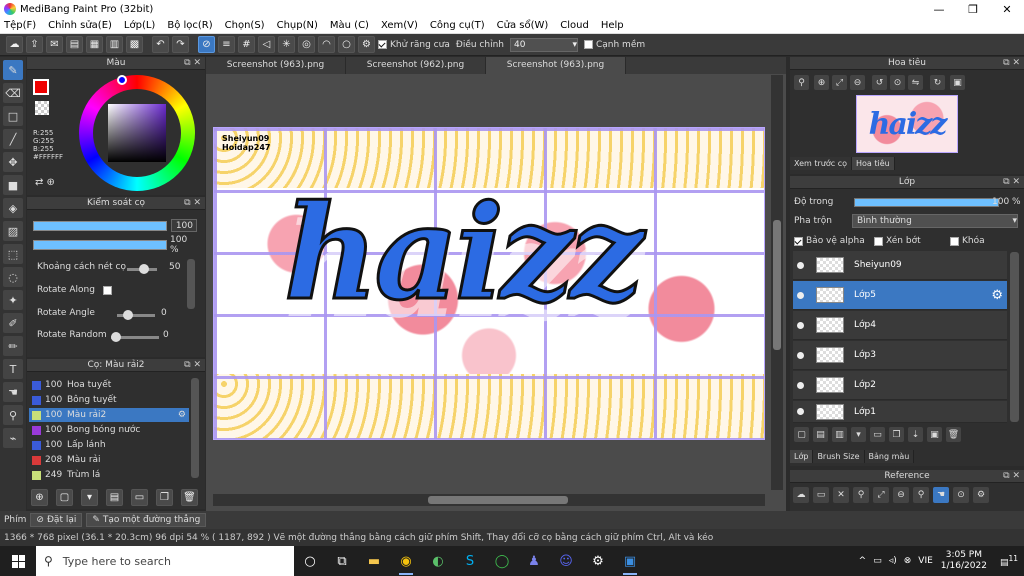 The width and height of the screenshot is (1024, 576). I want to click on menu-help: Help, so click(612, 25).